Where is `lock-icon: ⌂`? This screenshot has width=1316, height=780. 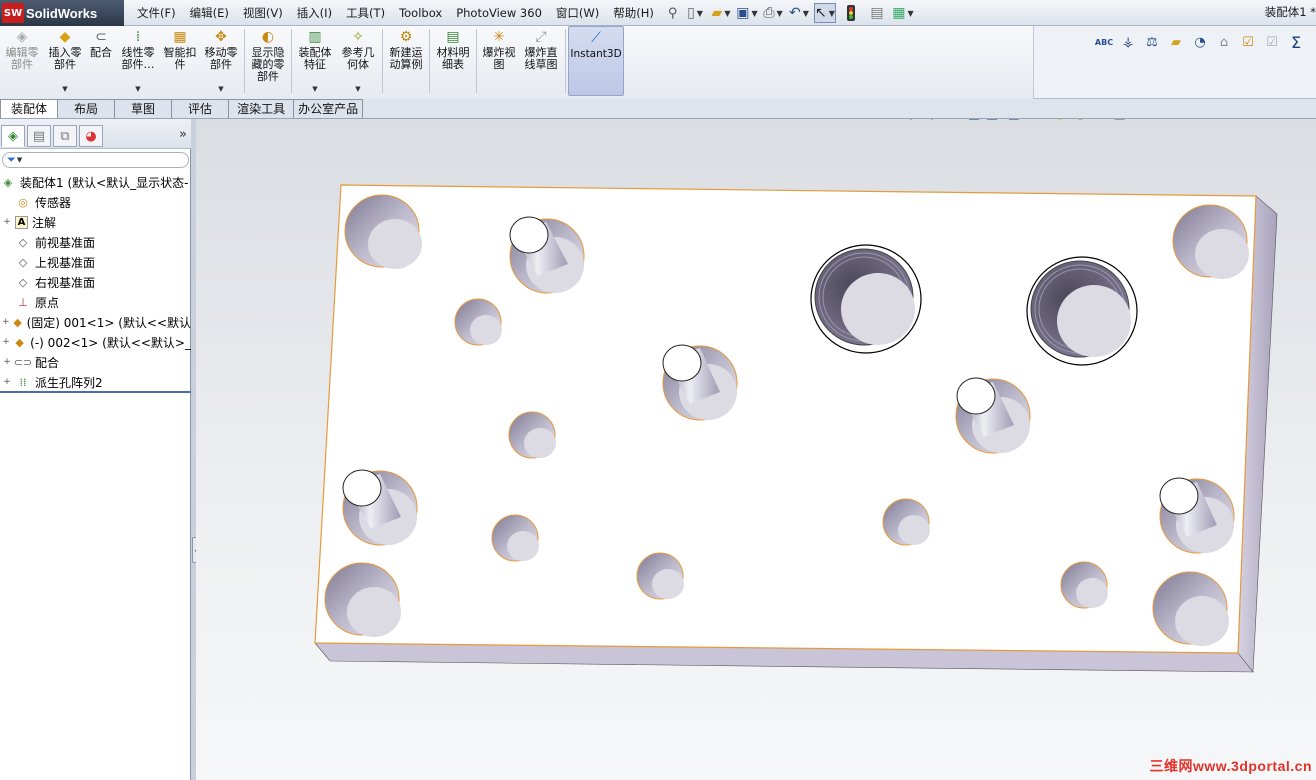
lock-icon: ⌂ is located at coordinates (1224, 42).